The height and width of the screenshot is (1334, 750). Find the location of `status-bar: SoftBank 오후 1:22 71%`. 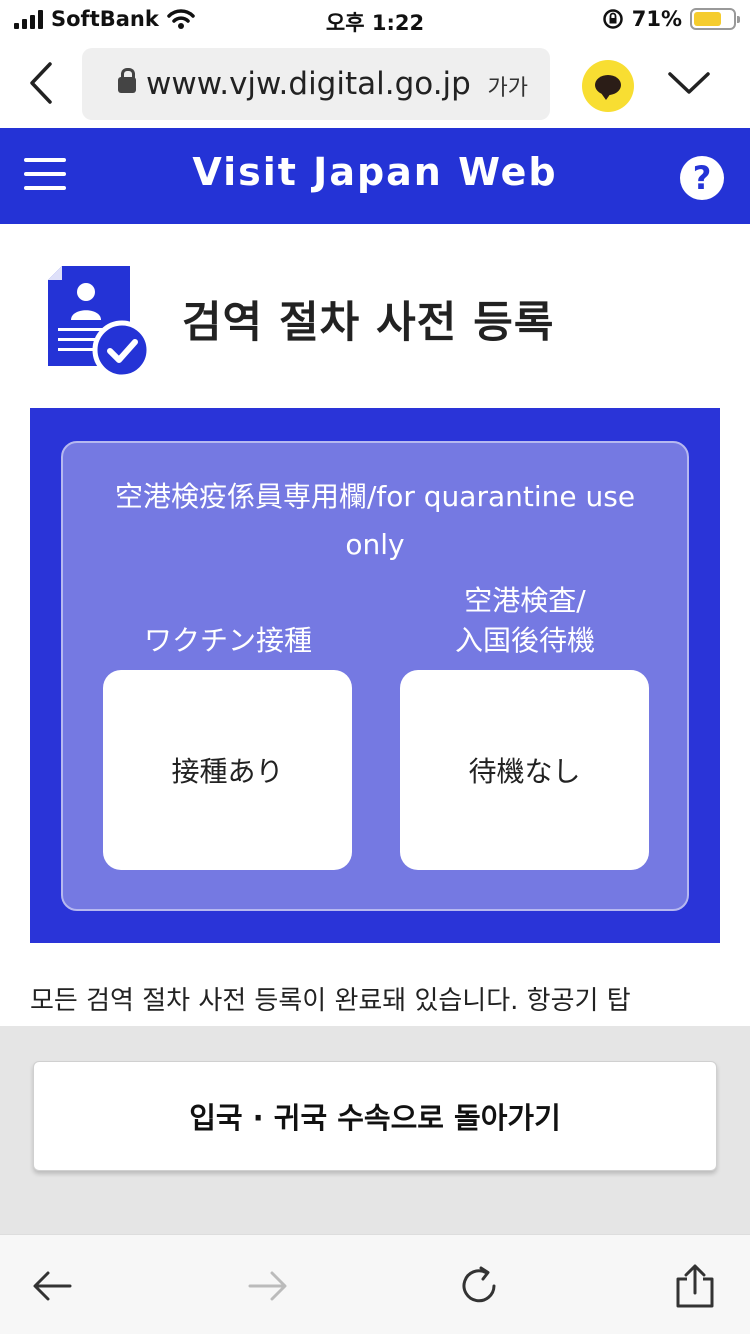

status-bar: SoftBank 오후 1:22 71% is located at coordinates (375, 20).